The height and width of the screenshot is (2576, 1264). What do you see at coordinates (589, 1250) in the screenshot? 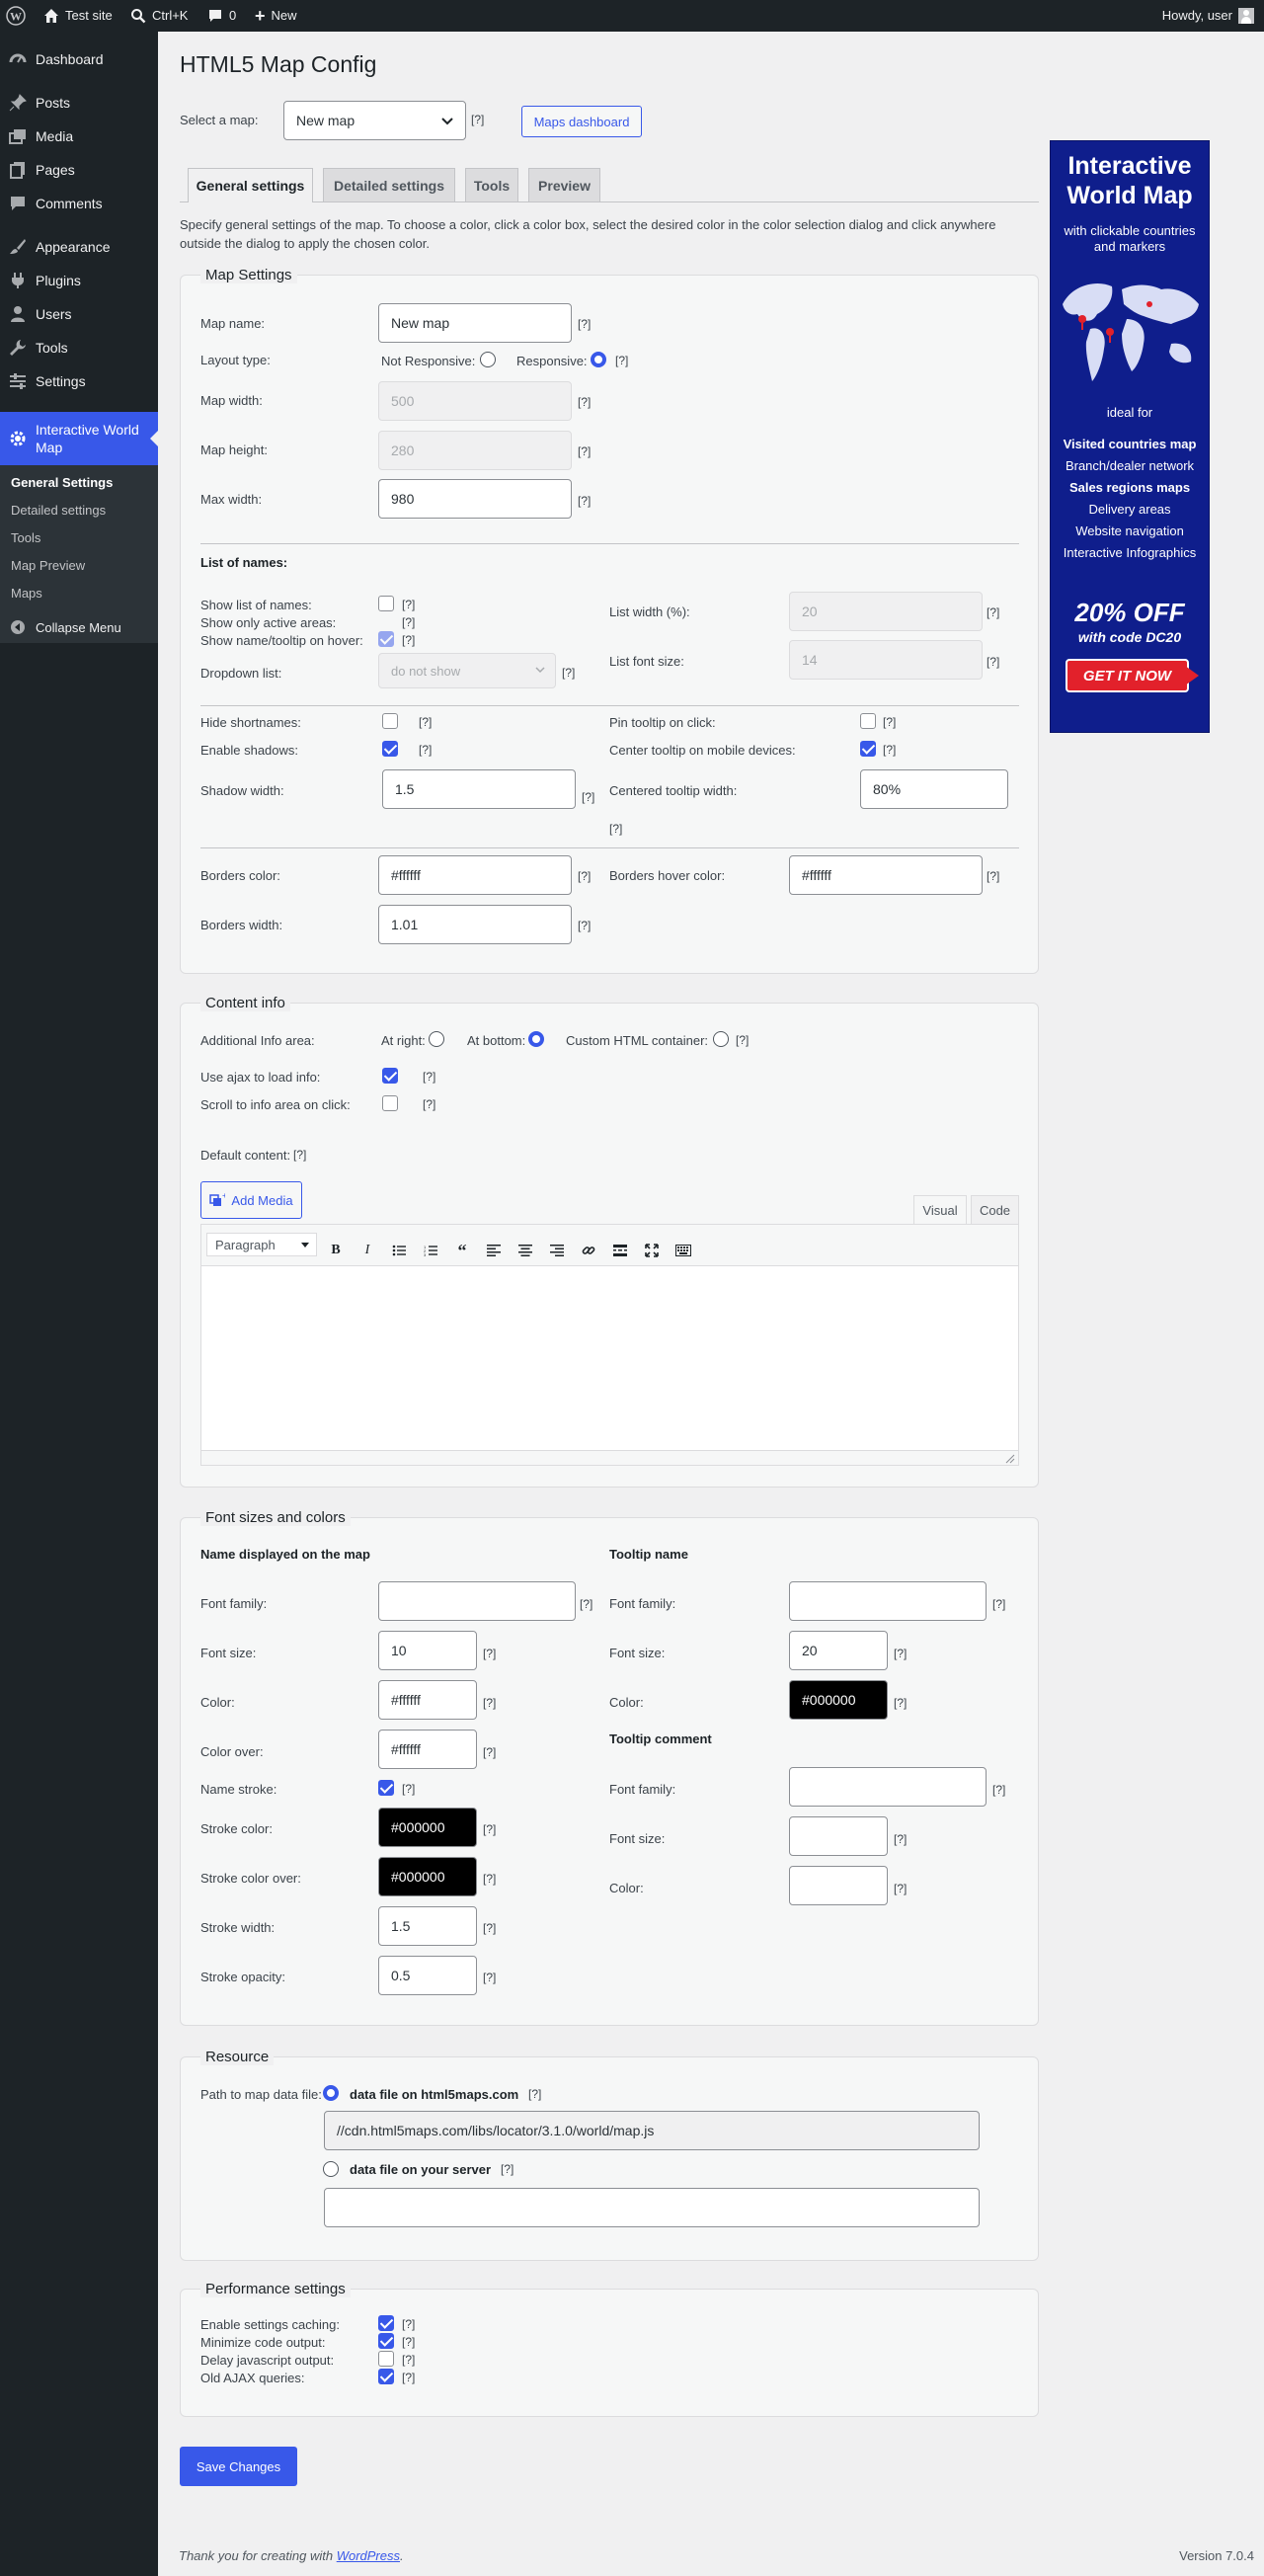
I see `link-icon` at bounding box center [589, 1250].